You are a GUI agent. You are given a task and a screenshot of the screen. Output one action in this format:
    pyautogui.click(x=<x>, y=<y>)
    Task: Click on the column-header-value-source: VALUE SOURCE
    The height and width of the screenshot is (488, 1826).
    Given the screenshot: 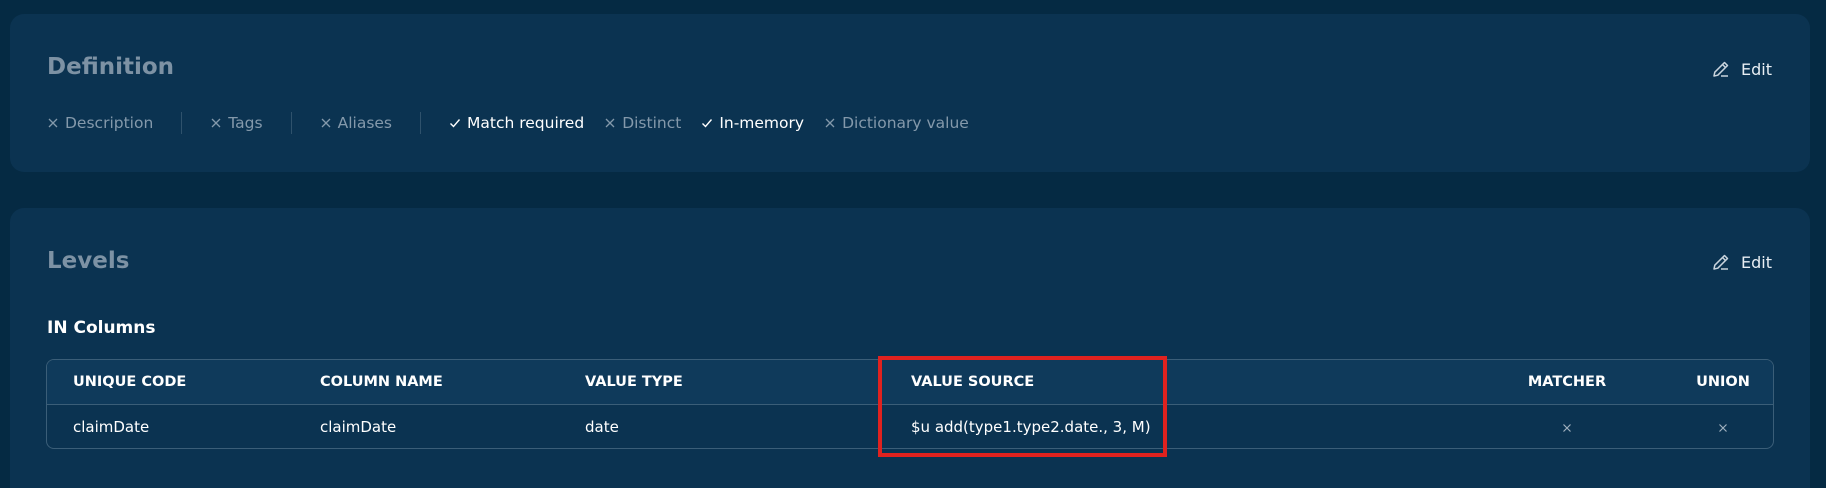 What is the action you would take?
    pyautogui.click(x=972, y=382)
    